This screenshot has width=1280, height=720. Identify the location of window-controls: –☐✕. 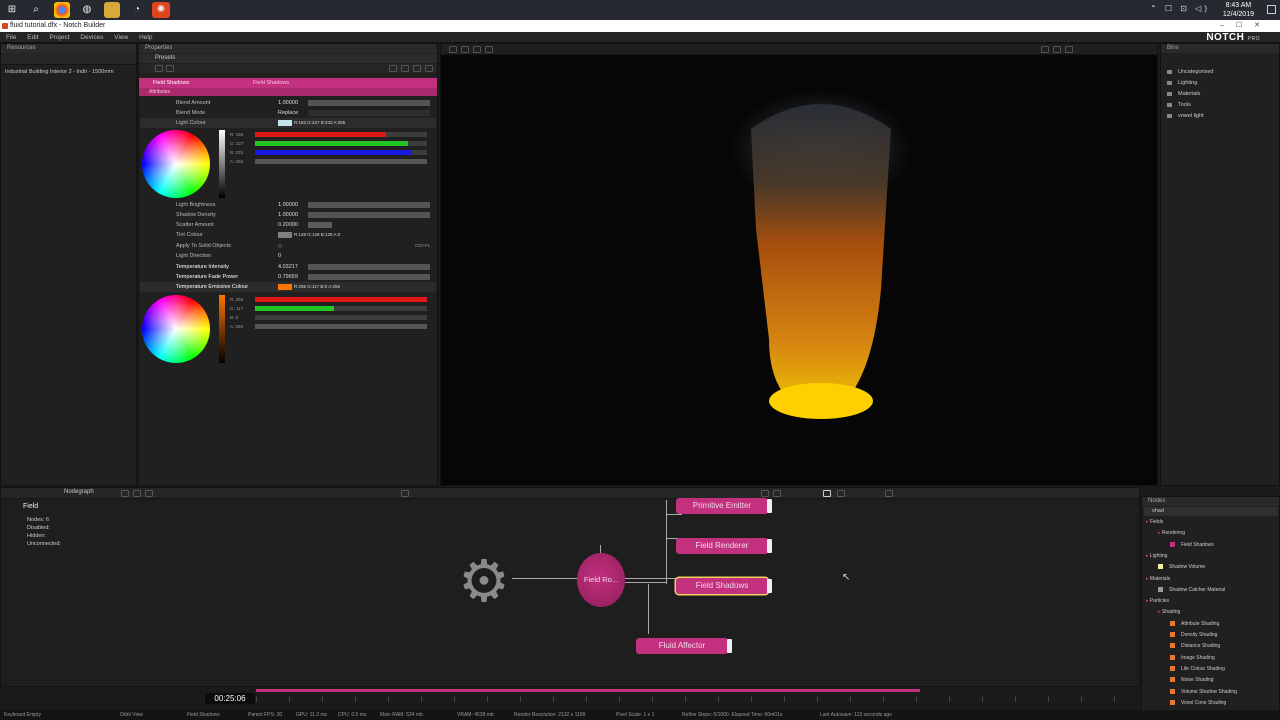
(1246, 26).